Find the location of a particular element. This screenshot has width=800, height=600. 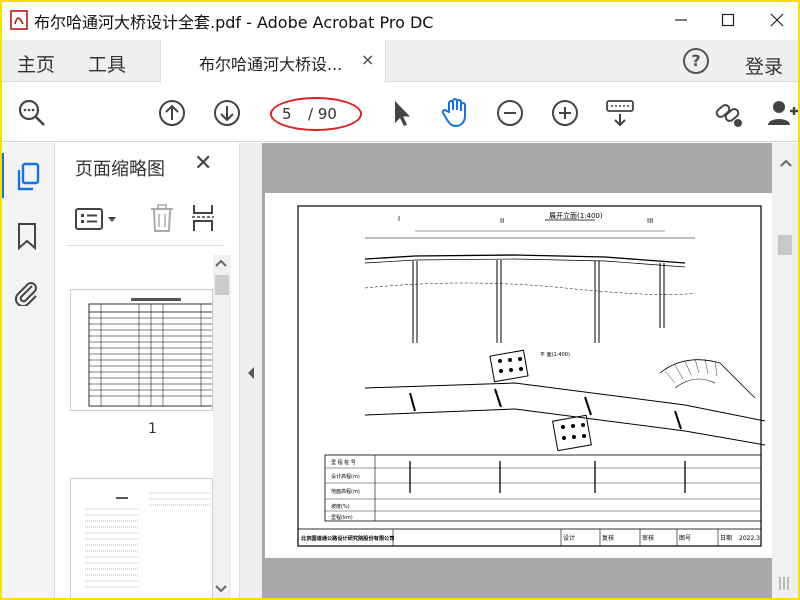

close-icon is located at coordinates (777, 20).